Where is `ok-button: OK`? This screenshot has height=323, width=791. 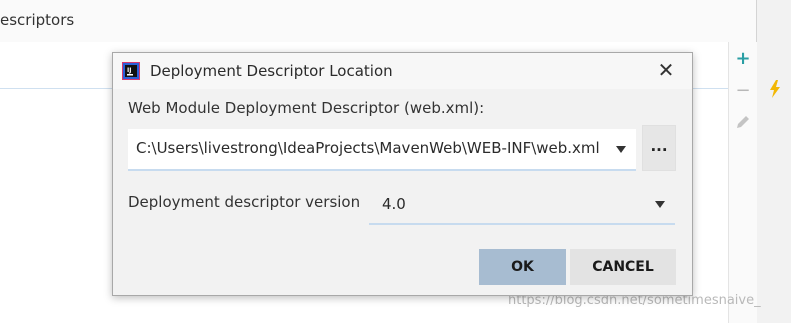
ok-button: OK is located at coordinates (522, 267).